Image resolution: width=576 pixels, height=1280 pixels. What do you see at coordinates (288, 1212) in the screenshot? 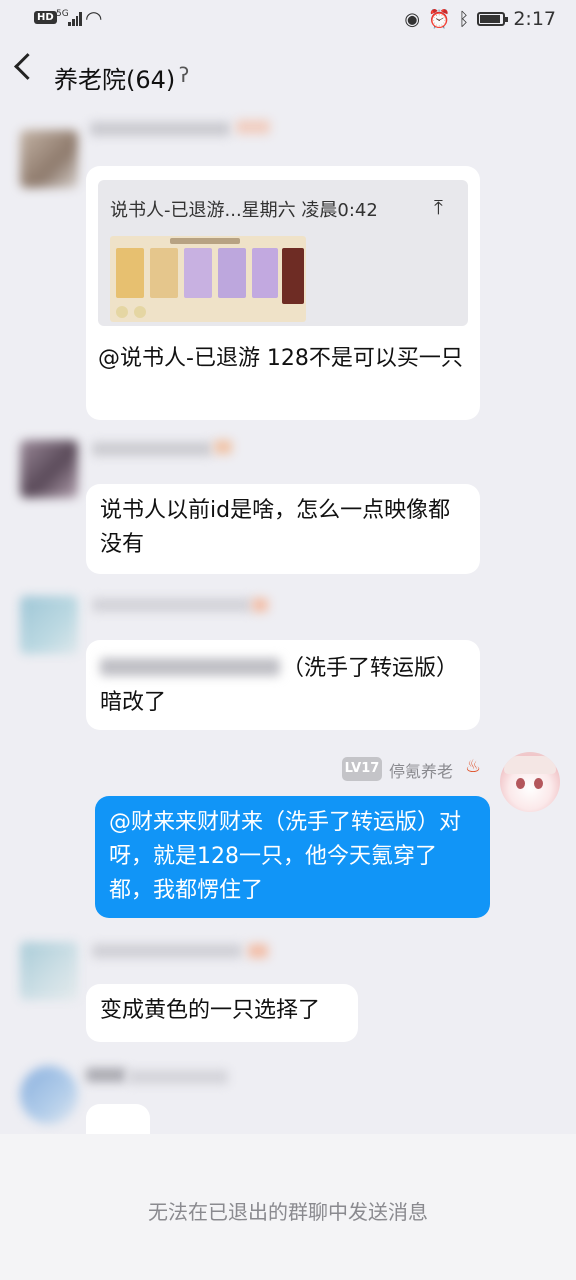
I see `disabled-notice: 无法在已退出的群聊中发送消息` at bounding box center [288, 1212].